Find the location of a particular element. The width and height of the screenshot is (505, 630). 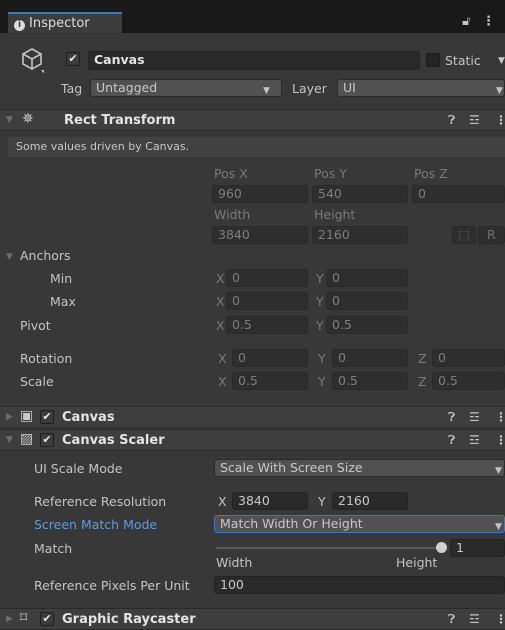

screen-match-mode-arrow-icon: ▼ is located at coordinates (498, 527).